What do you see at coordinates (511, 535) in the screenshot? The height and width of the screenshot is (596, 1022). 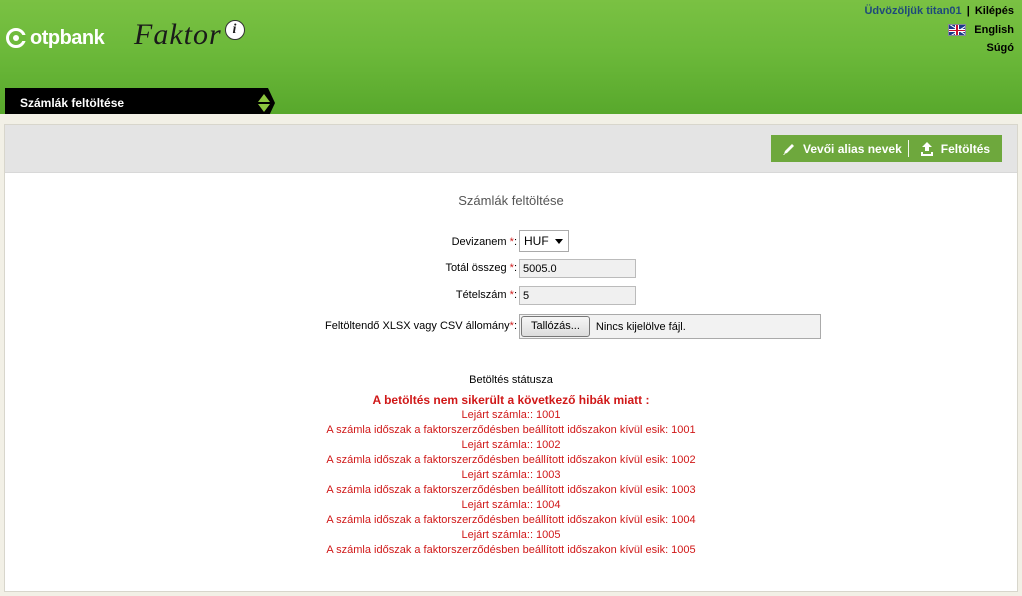 I see `error-message: Lejárt számla:: 1005` at bounding box center [511, 535].